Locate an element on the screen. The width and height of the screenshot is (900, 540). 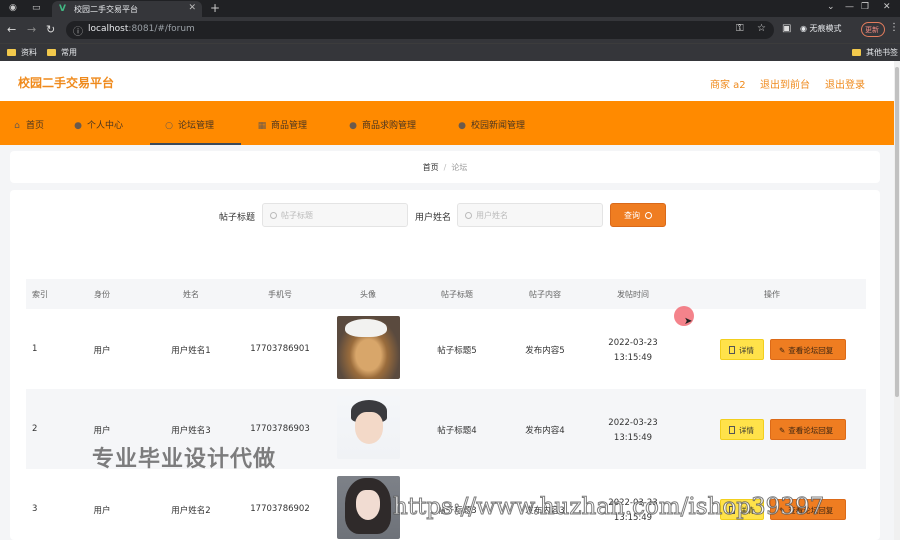
tab-search-icon: ▭ is located at coordinates (36, 8).